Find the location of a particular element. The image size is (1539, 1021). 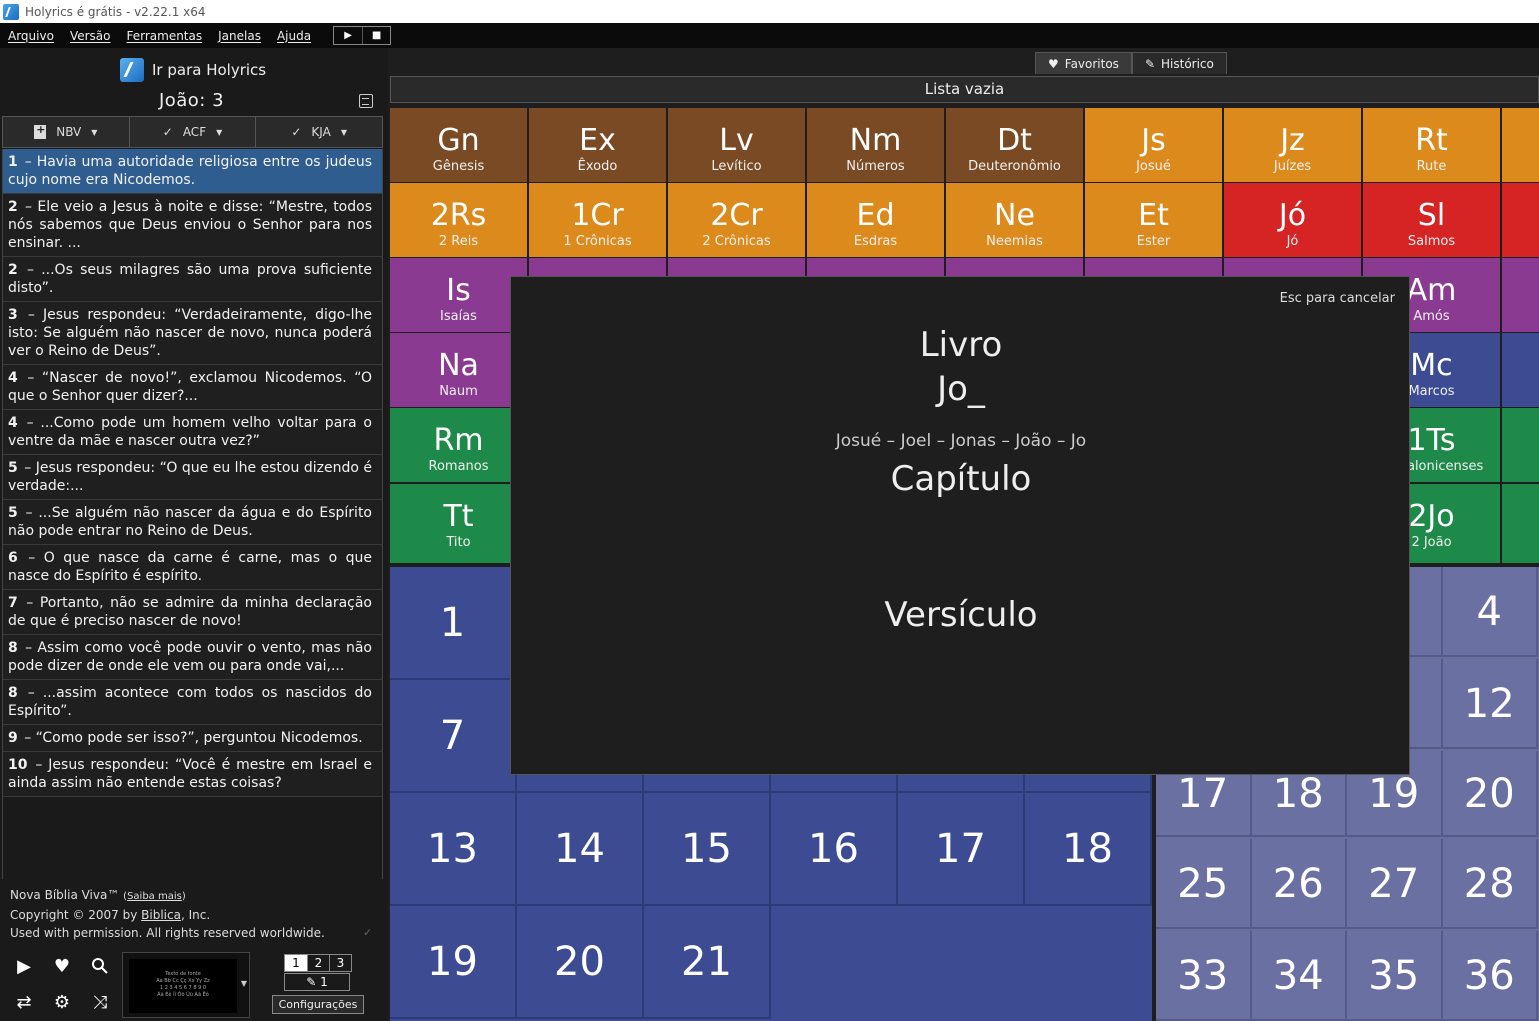

book-name: Tito is located at coordinates (458, 542).